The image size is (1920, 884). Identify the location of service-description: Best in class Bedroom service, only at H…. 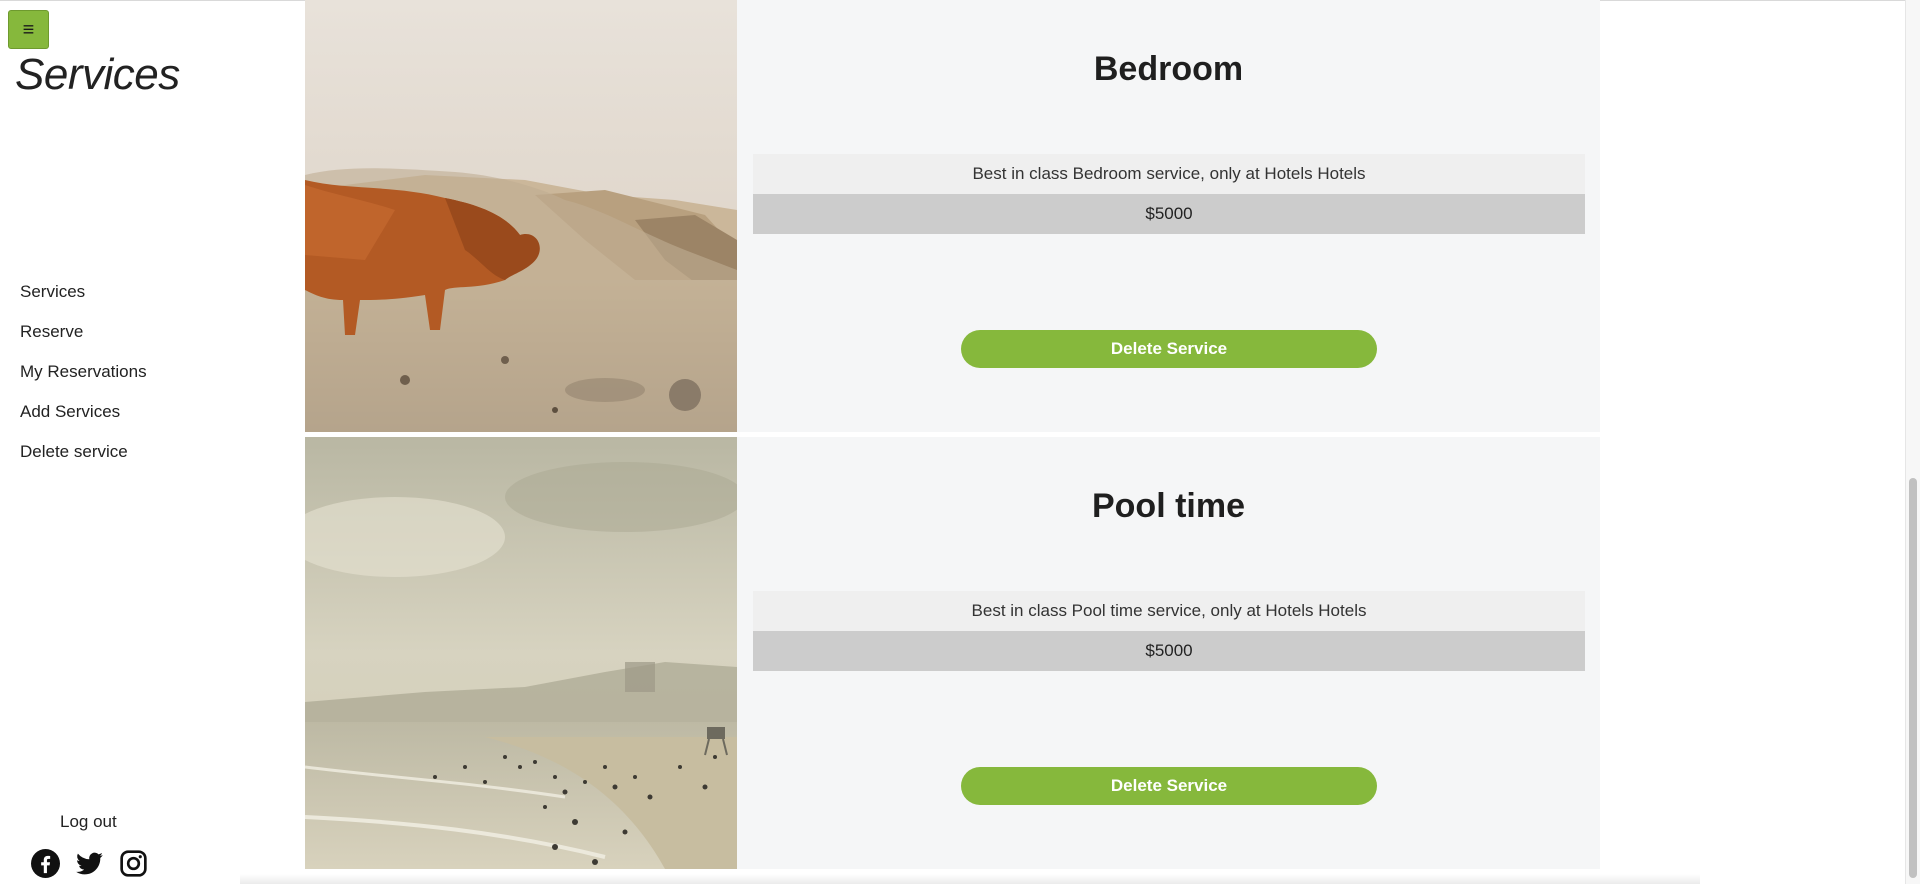
(1169, 174).